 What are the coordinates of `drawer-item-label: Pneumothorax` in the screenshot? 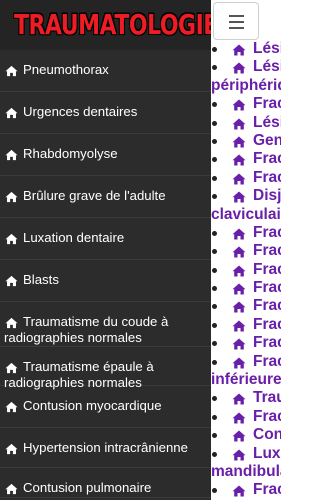 It's located at (66, 69).